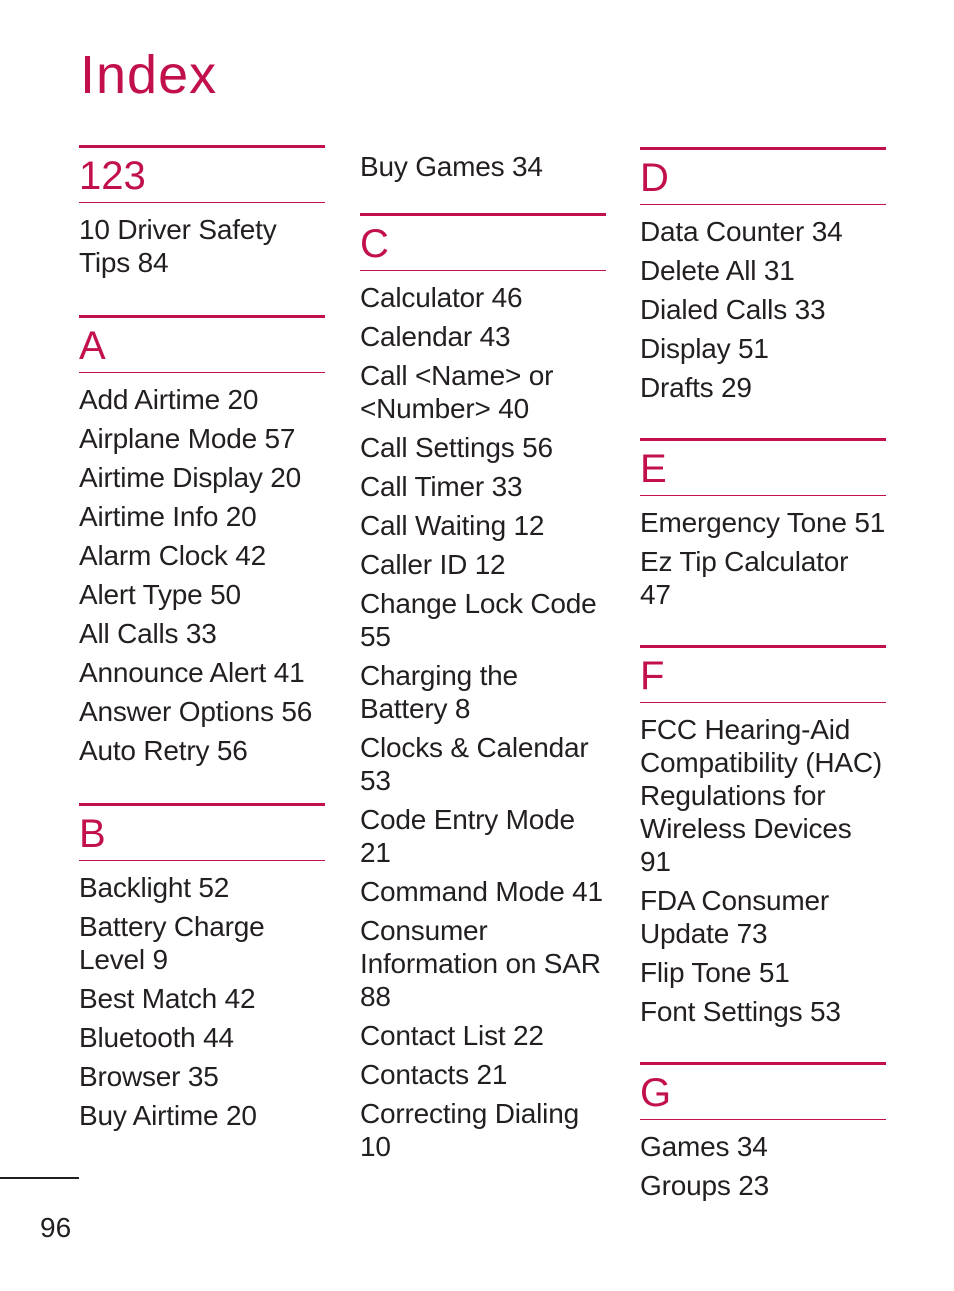  What do you see at coordinates (39, 1178) in the screenshot?
I see `footer-rule` at bounding box center [39, 1178].